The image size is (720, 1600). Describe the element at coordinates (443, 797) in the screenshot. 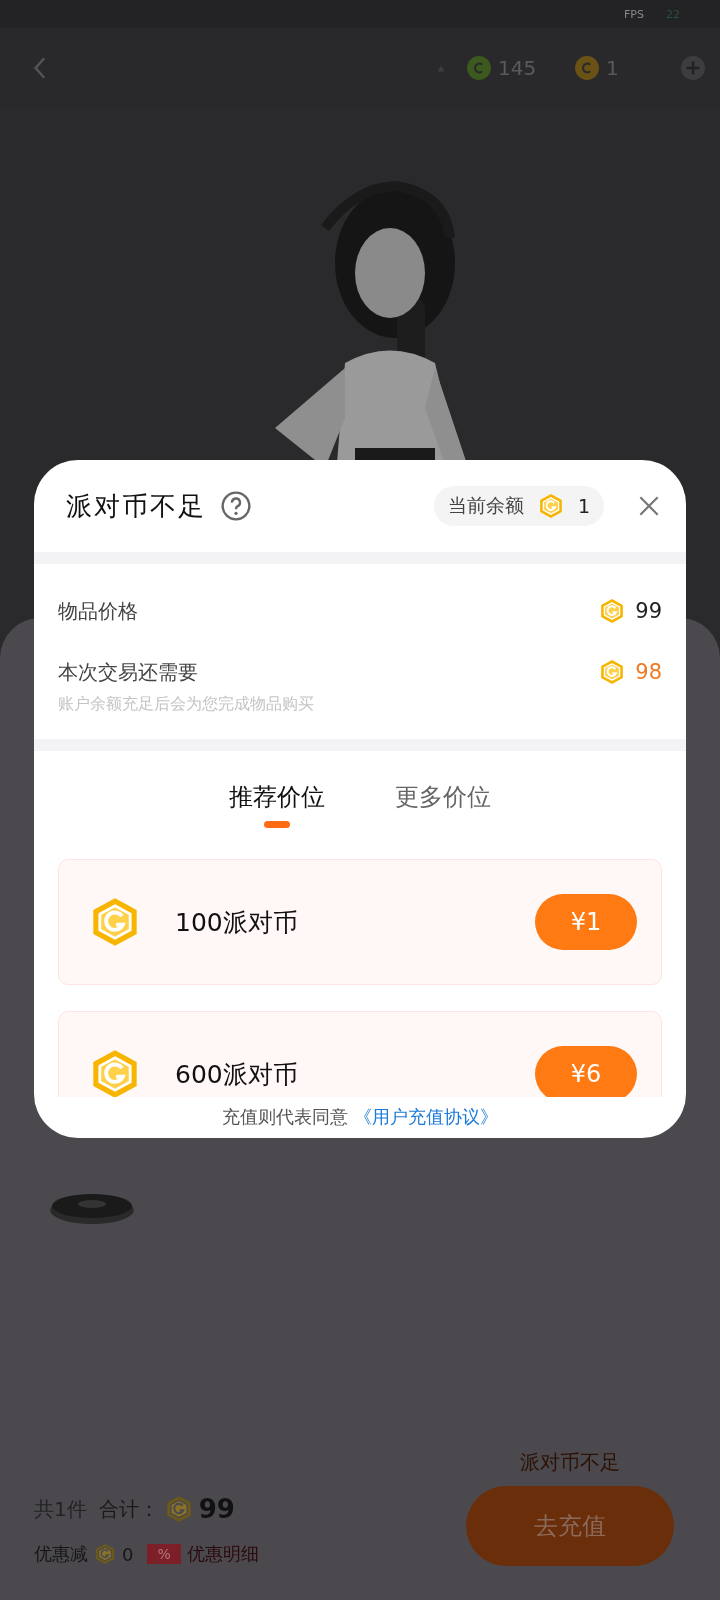

I see `tab: 更多价位` at that location.